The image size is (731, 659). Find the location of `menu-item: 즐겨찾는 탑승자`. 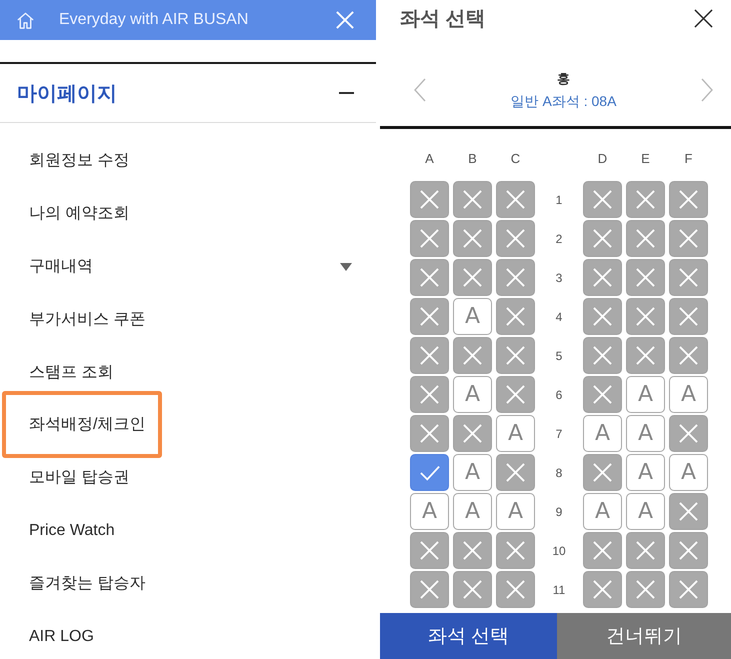

menu-item: 즐겨찾는 탑승자 is located at coordinates (87, 584).